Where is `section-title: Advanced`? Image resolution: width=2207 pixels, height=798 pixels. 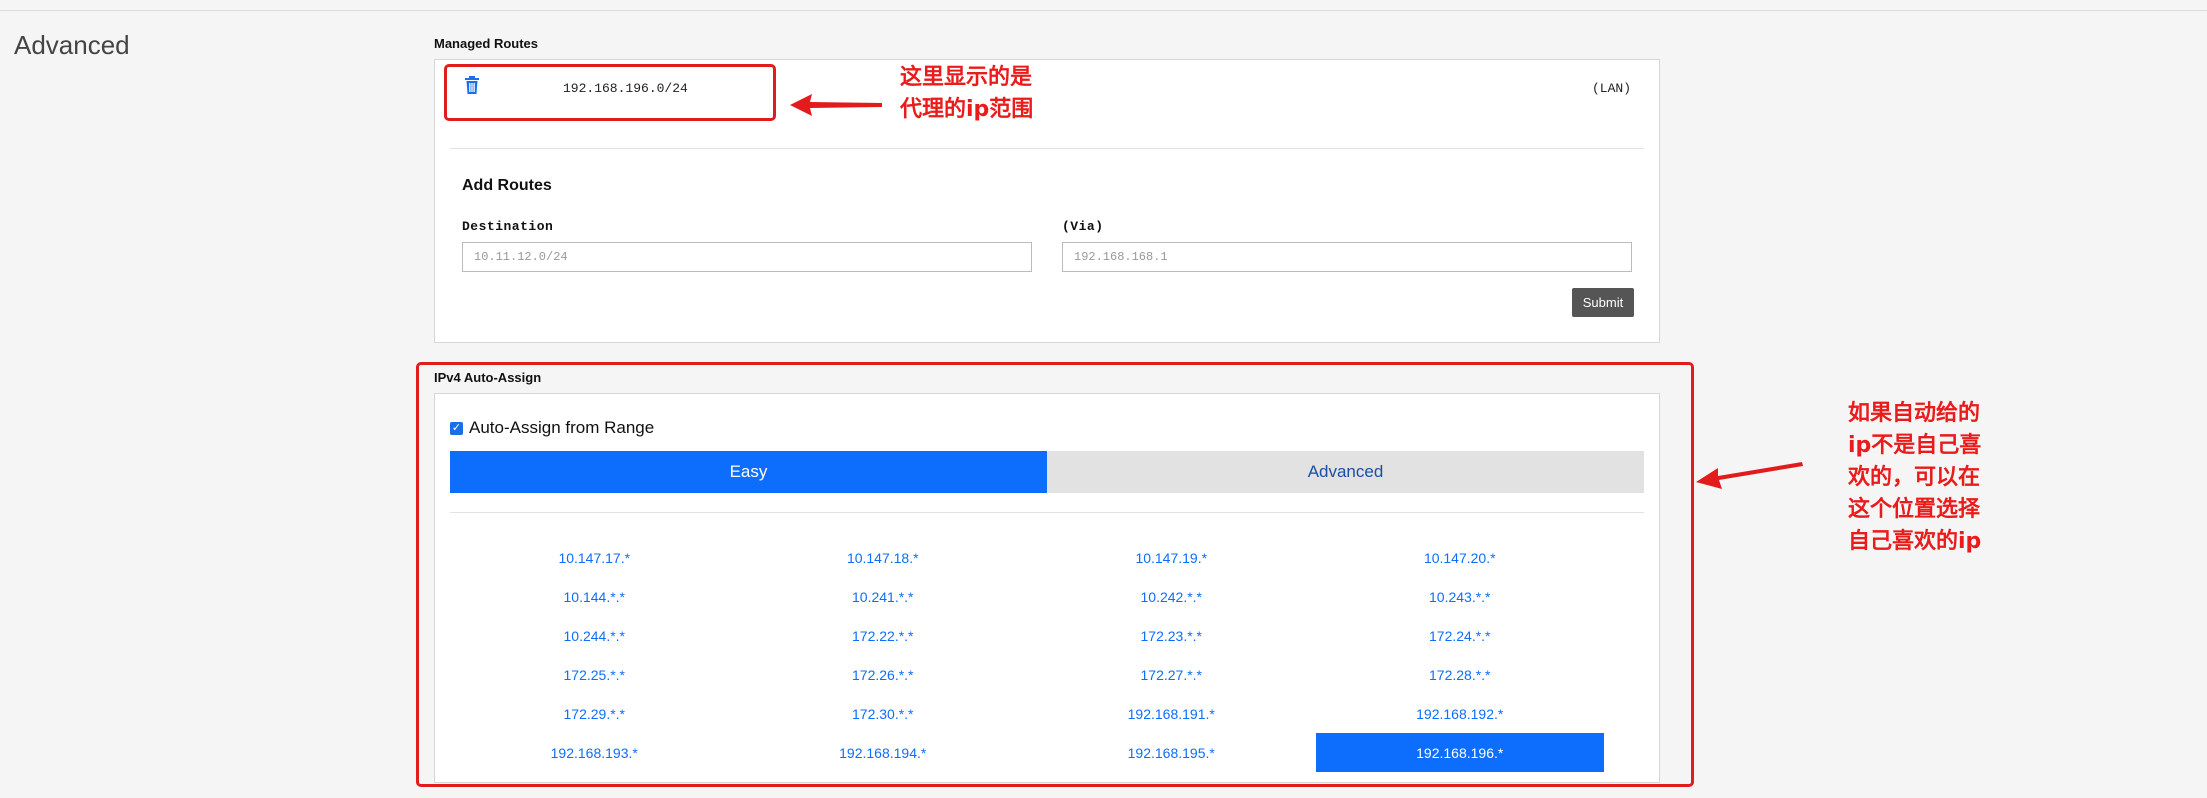
section-title: Advanced is located at coordinates (72, 45).